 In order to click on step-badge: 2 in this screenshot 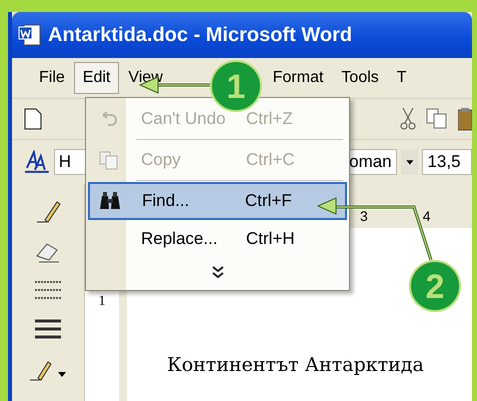, I will do `click(435, 286)`.